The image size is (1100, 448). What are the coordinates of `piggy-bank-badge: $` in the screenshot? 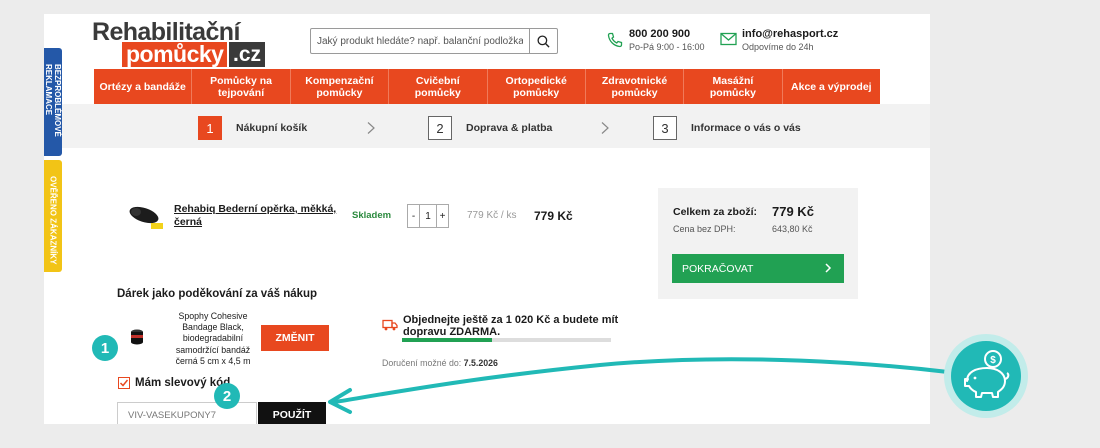 It's located at (986, 376).